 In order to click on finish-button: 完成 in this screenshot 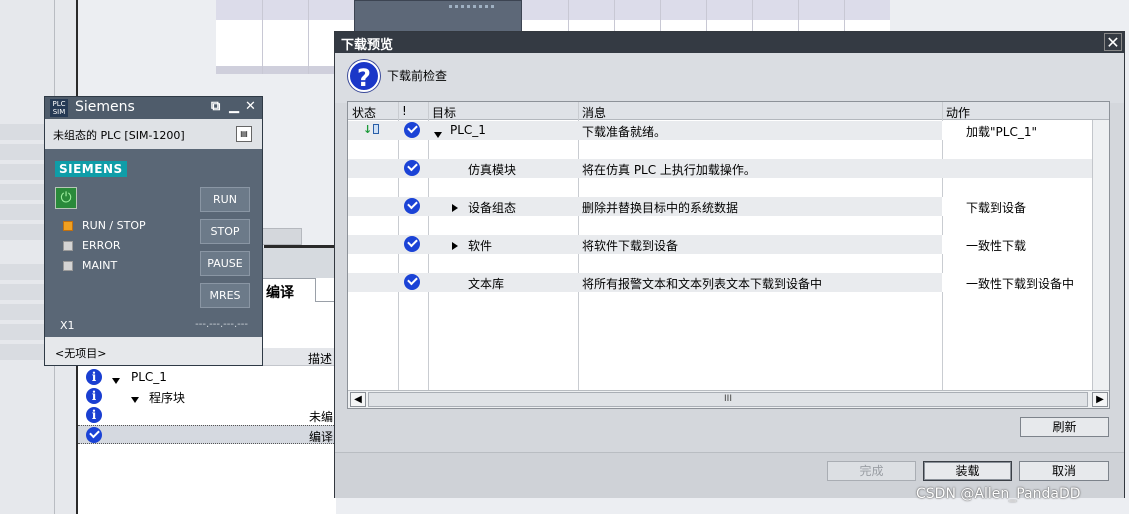, I will do `click(871, 471)`.